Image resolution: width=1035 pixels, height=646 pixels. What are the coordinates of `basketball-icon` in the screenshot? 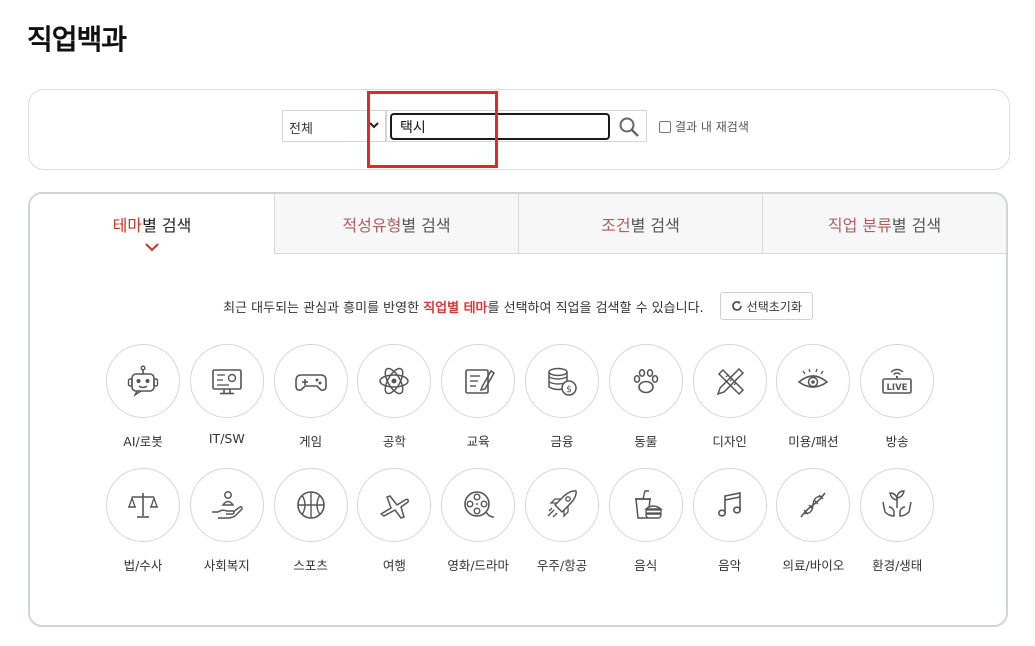 It's located at (310, 505).